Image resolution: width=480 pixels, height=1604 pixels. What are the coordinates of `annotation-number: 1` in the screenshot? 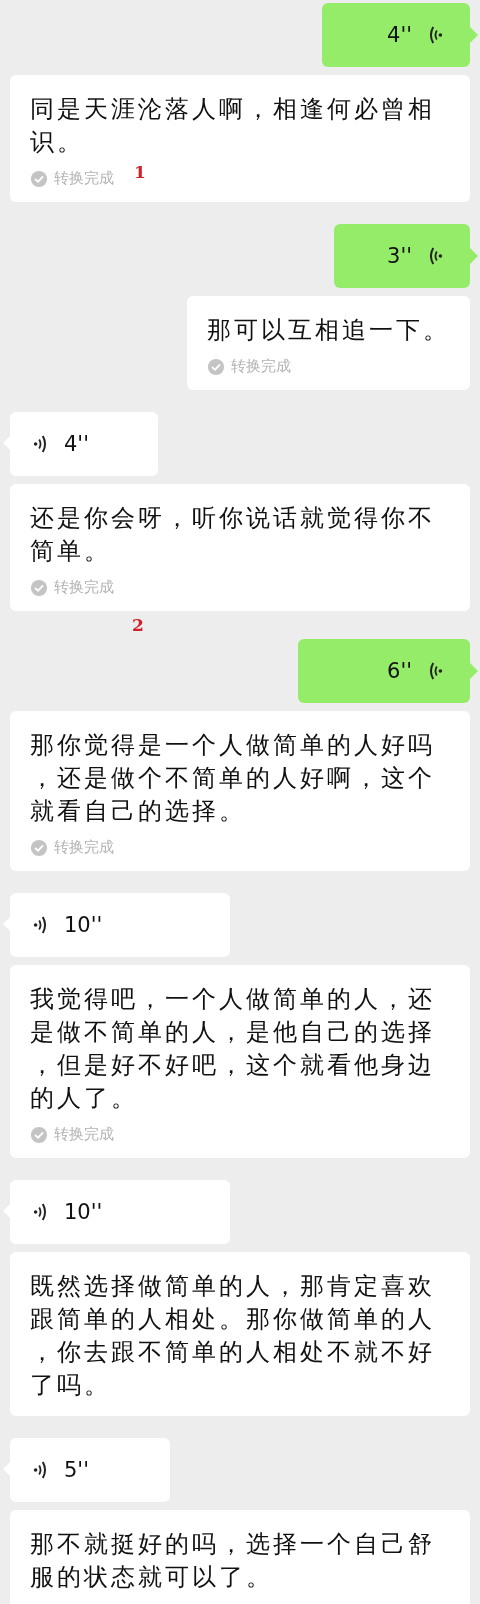 It's located at (140, 172).